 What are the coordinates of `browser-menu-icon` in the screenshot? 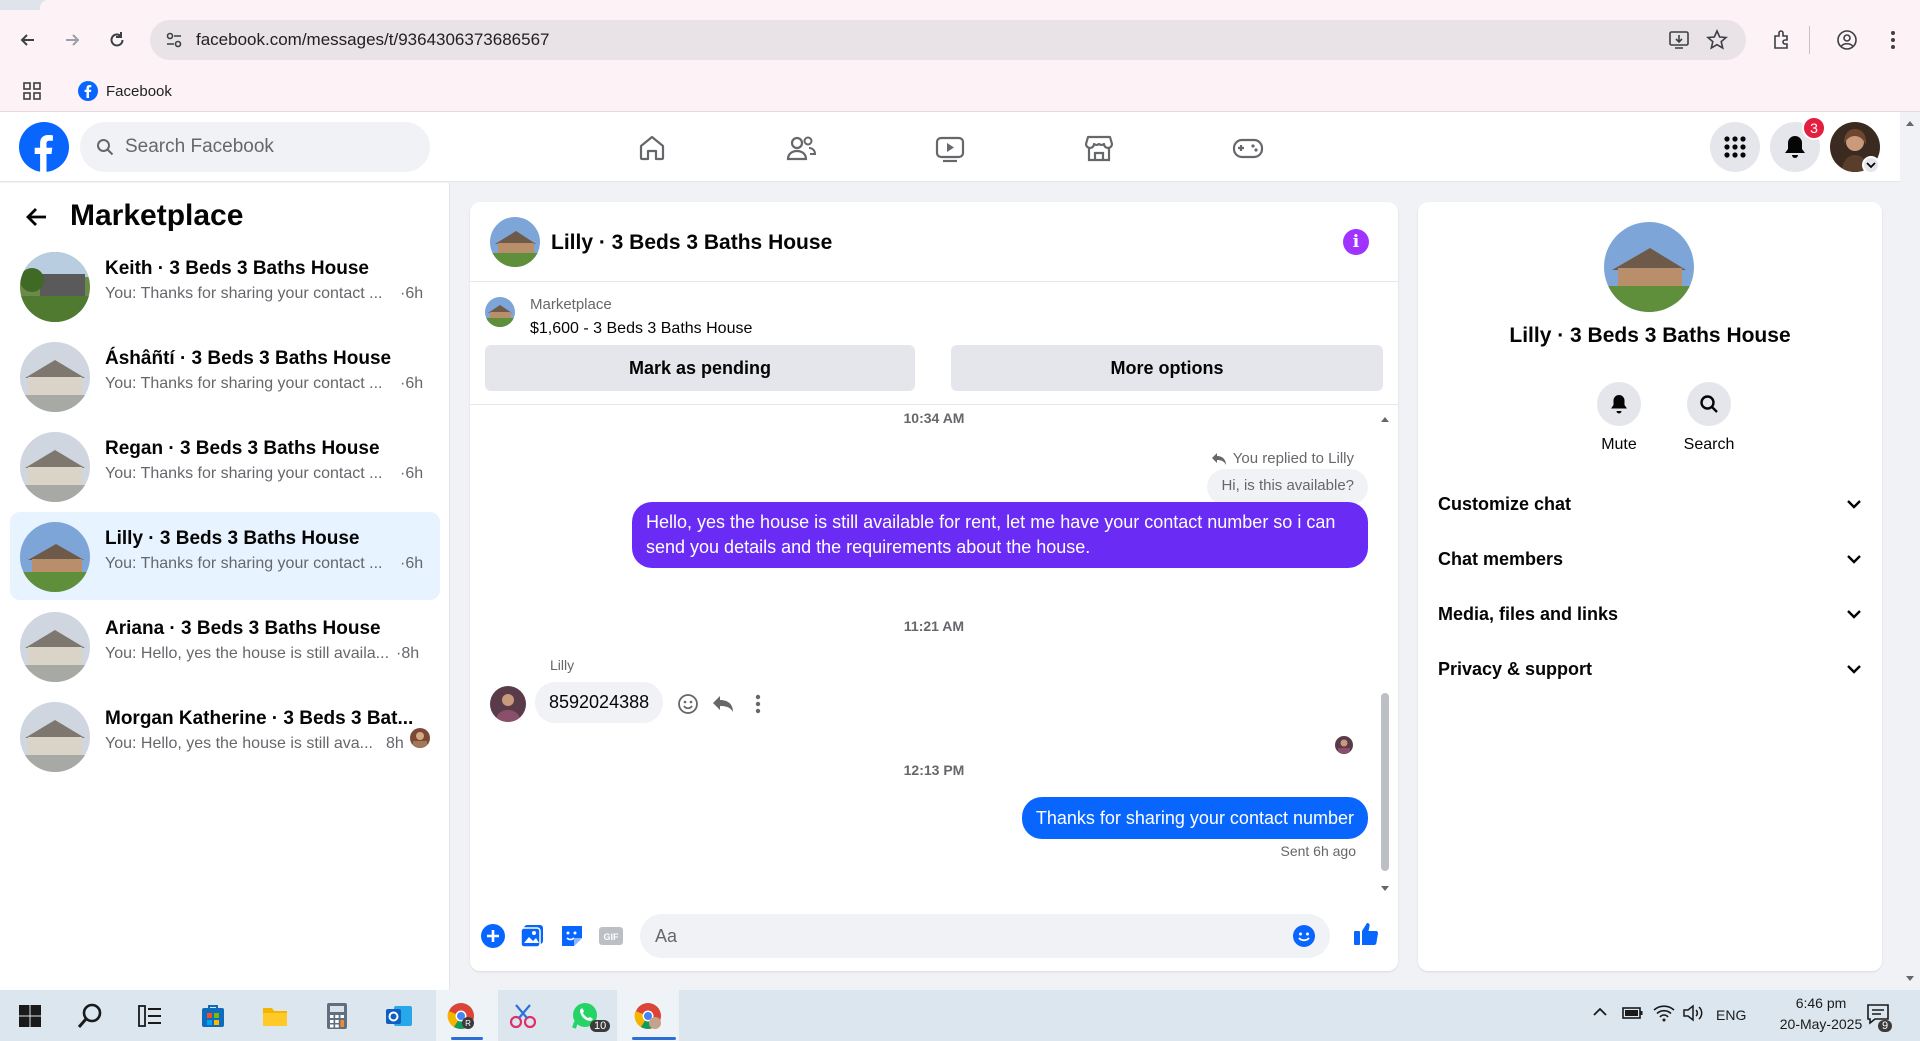 It's located at (1893, 40).